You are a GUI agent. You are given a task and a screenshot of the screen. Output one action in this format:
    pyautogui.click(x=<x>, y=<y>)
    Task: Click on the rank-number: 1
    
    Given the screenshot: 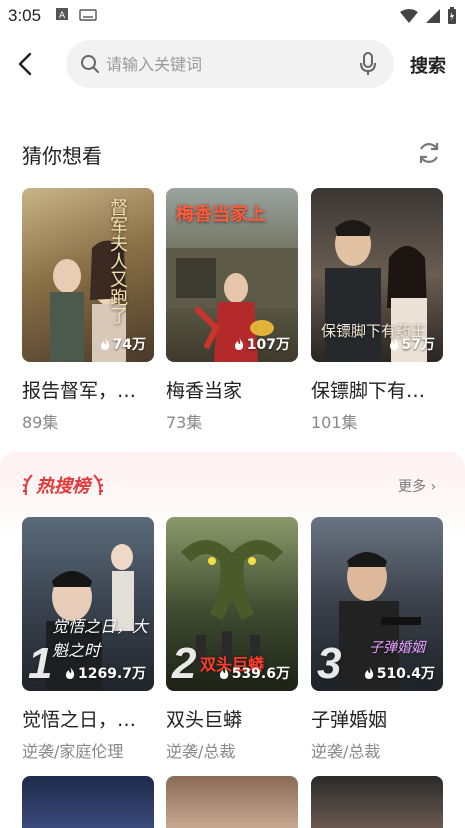 What is the action you would take?
    pyautogui.click(x=40, y=663)
    